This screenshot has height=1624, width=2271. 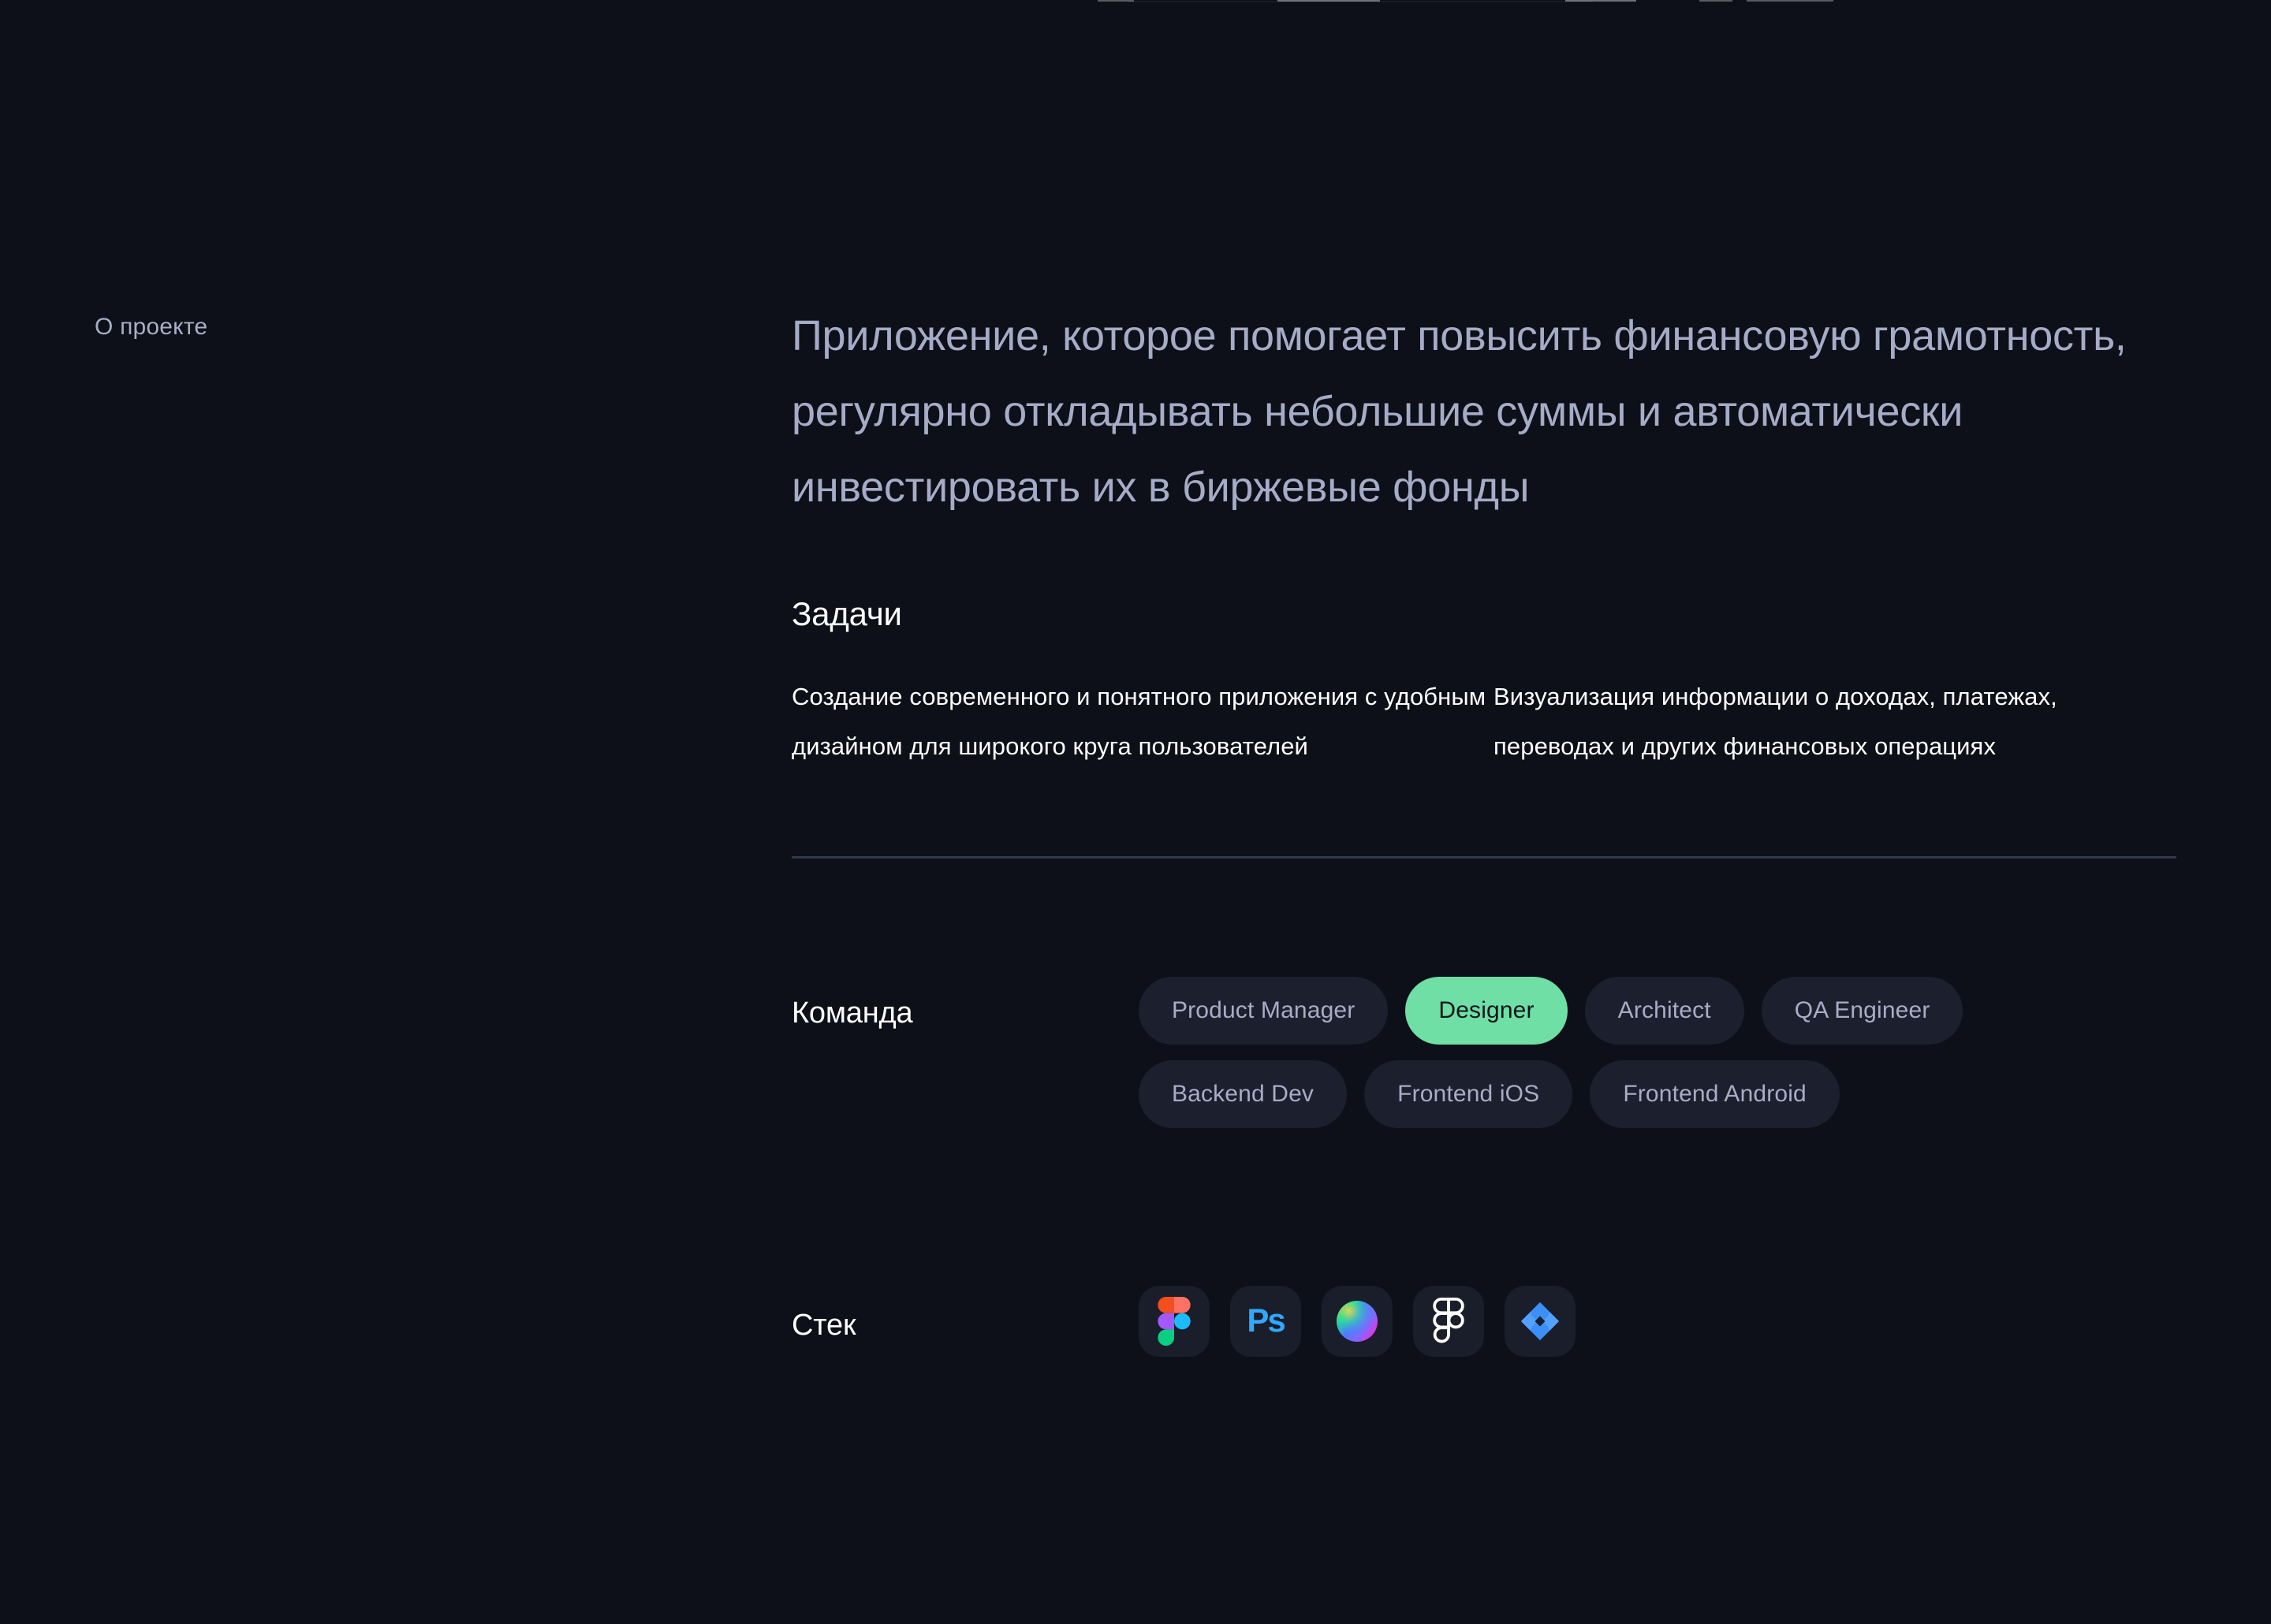 I want to click on stack-icon-list: Ps, so click(x=1357, y=1322).